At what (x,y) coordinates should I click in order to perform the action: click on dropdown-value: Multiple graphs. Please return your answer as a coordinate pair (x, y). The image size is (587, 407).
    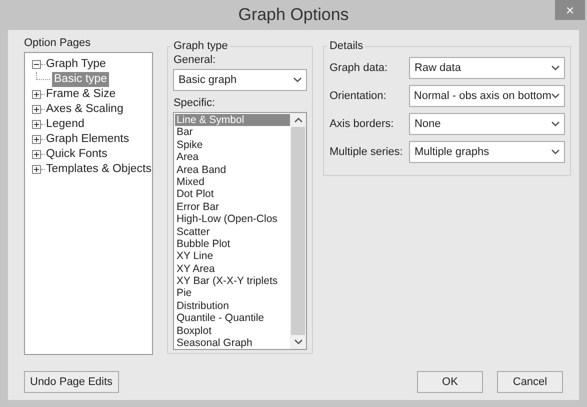
    Looking at the image, I should click on (452, 152).